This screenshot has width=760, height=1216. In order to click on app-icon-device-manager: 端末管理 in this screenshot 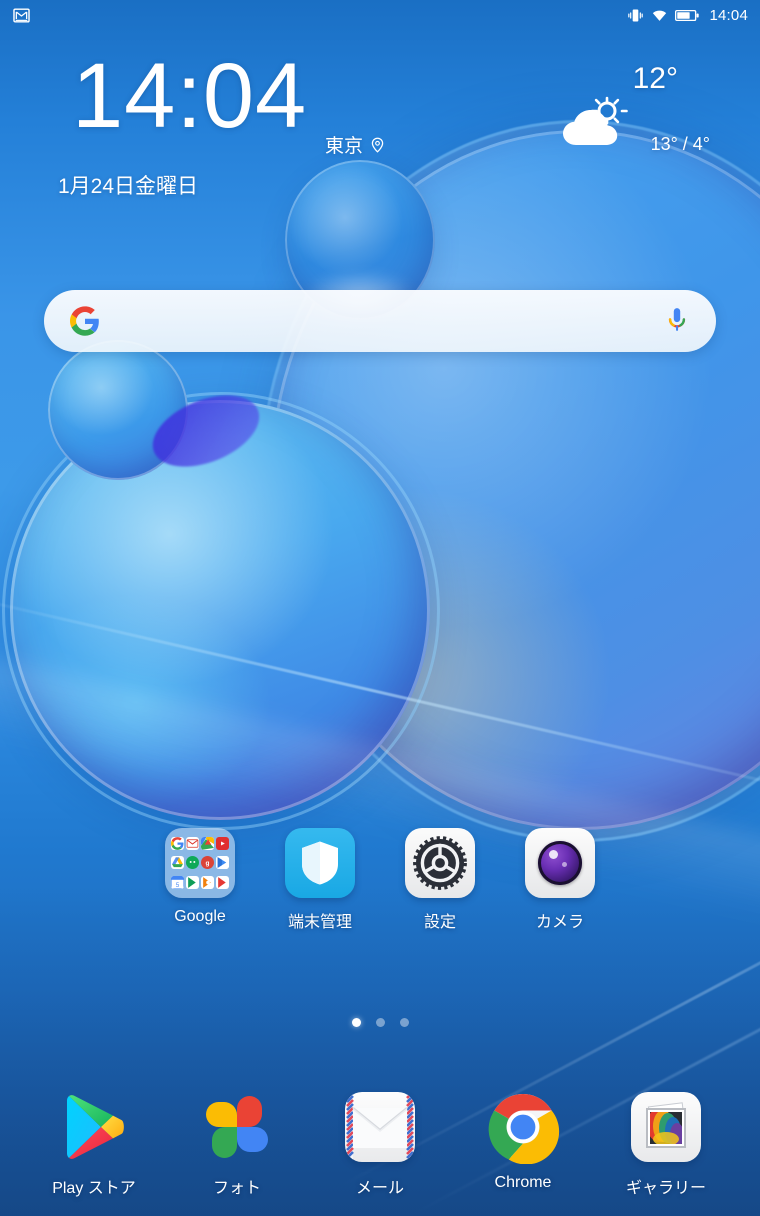, I will do `click(320, 880)`.